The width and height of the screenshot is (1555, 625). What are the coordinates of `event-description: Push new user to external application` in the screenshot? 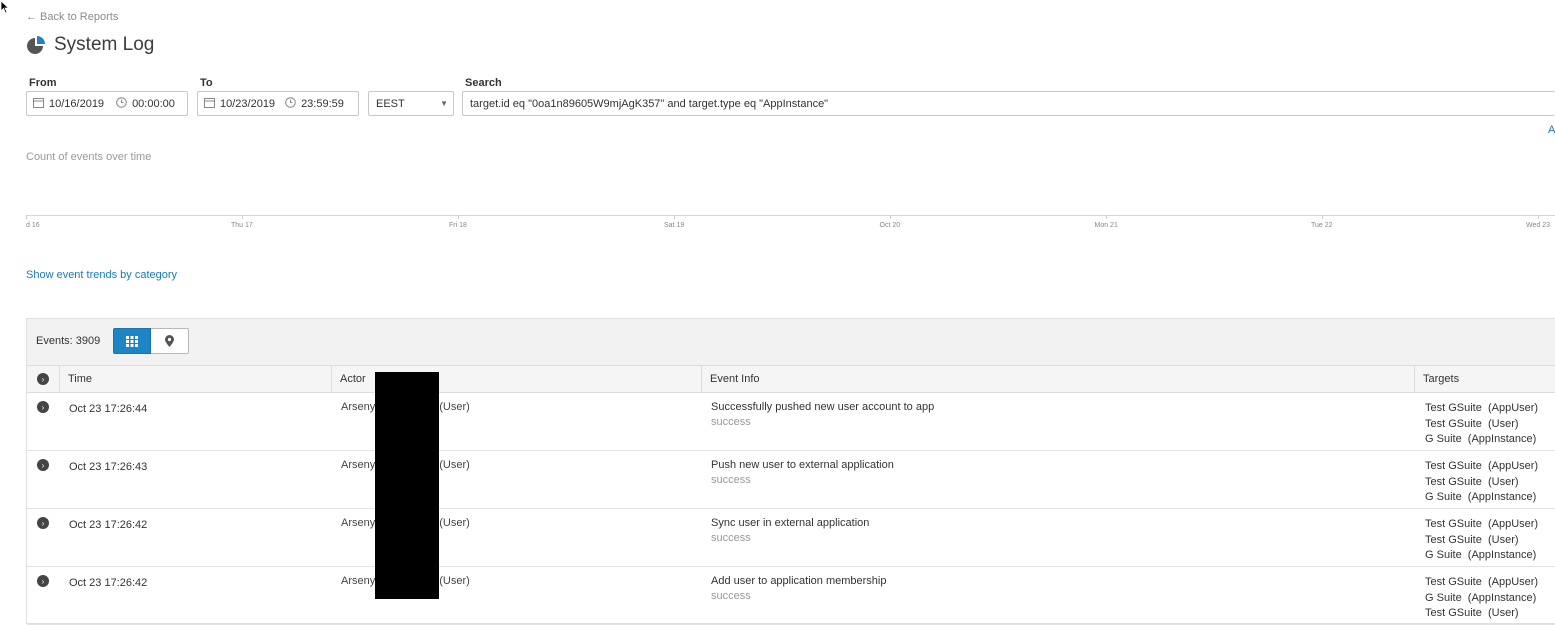 It's located at (802, 465).